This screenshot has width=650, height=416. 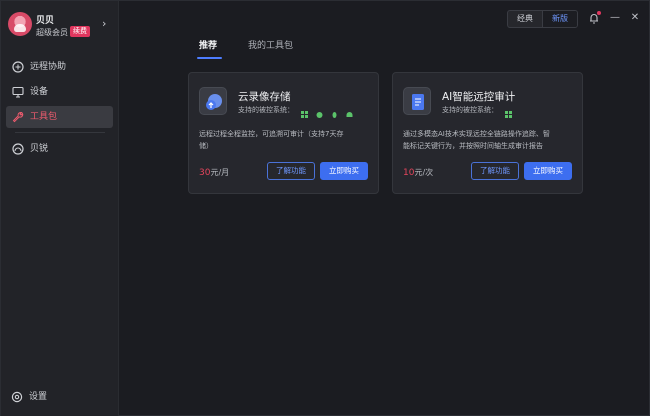 What do you see at coordinates (59, 149) in the screenshot?
I see `sidebar-item-oray: 贝锐` at bounding box center [59, 149].